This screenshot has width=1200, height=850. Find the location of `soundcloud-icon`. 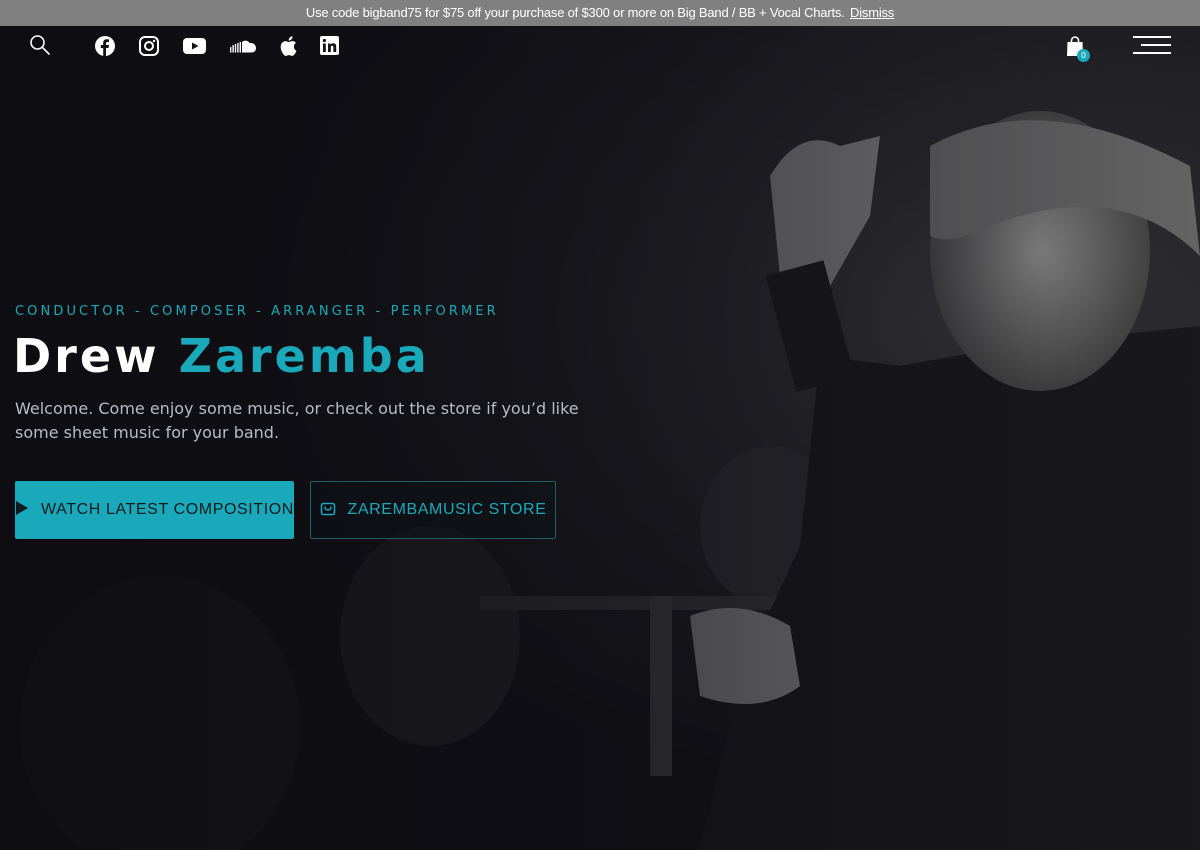

soundcloud-icon is located at coordinates (243, 46).